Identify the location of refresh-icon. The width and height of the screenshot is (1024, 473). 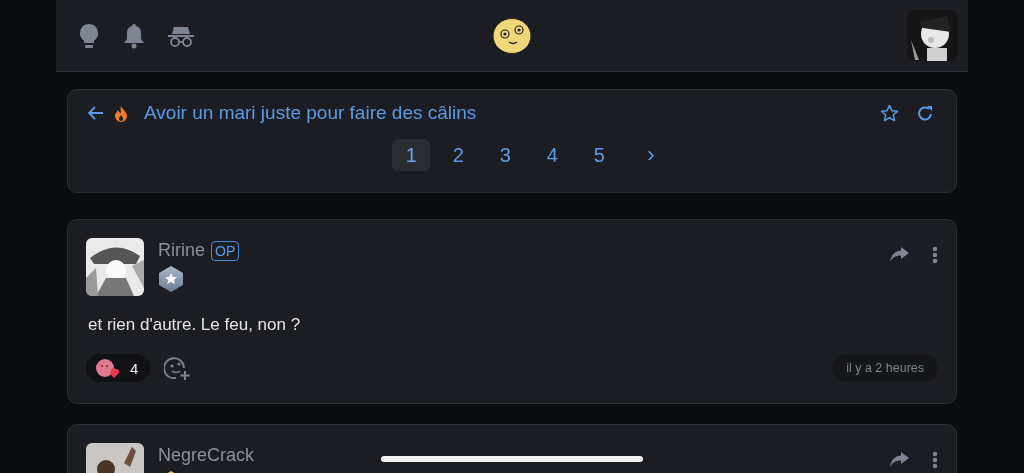
(925, 113).